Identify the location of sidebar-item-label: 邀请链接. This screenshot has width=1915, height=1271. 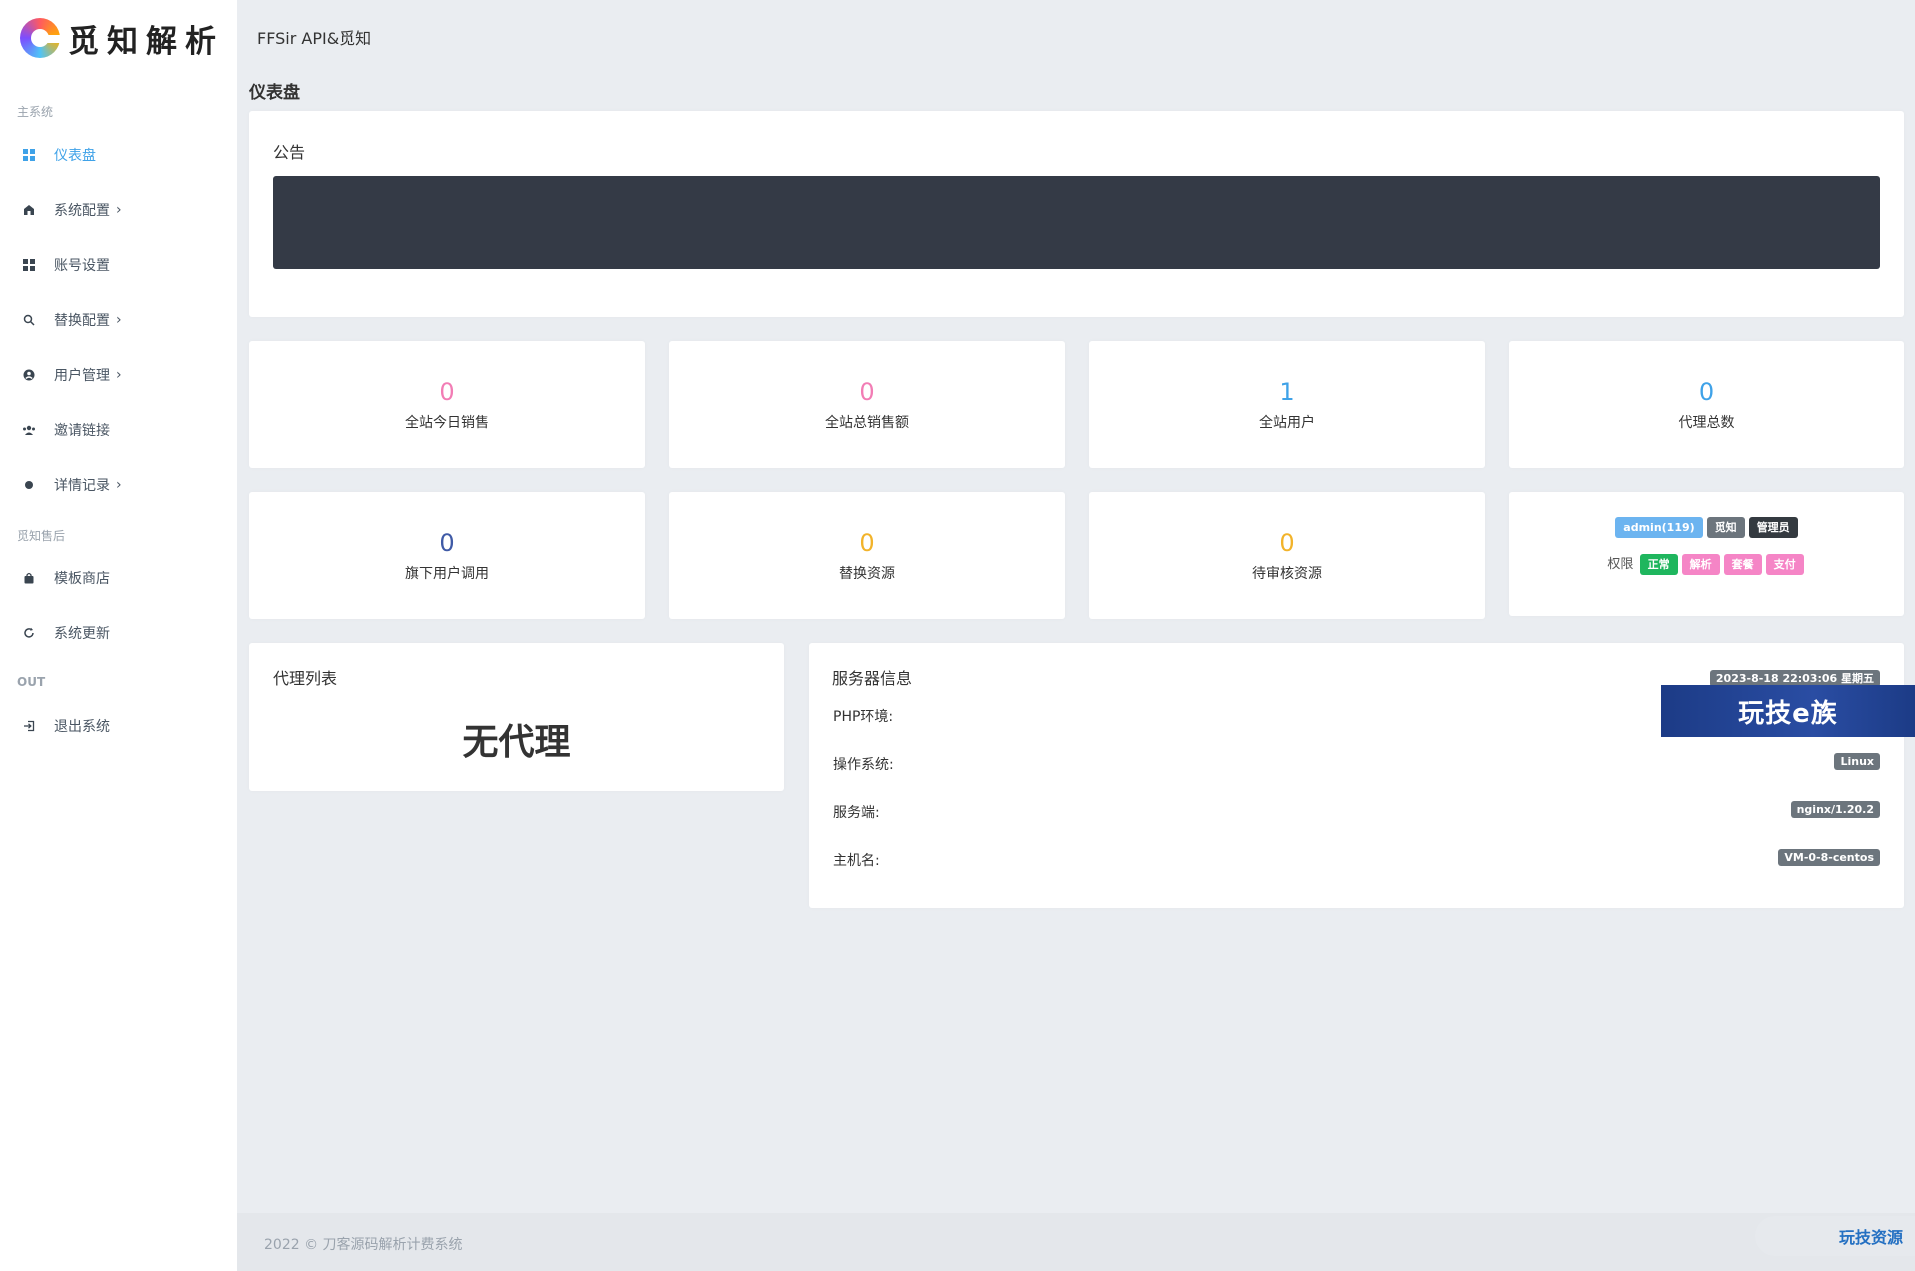
(82, 431).